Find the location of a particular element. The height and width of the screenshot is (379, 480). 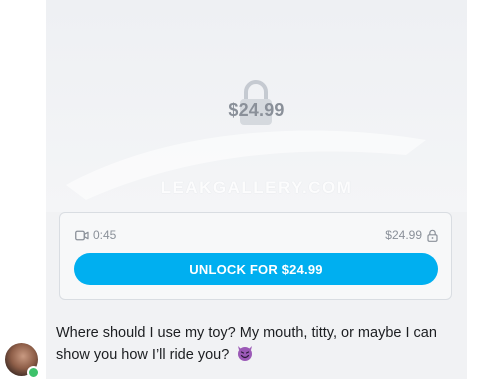

card-price: $24.99 is located at coordinates (411, 235).